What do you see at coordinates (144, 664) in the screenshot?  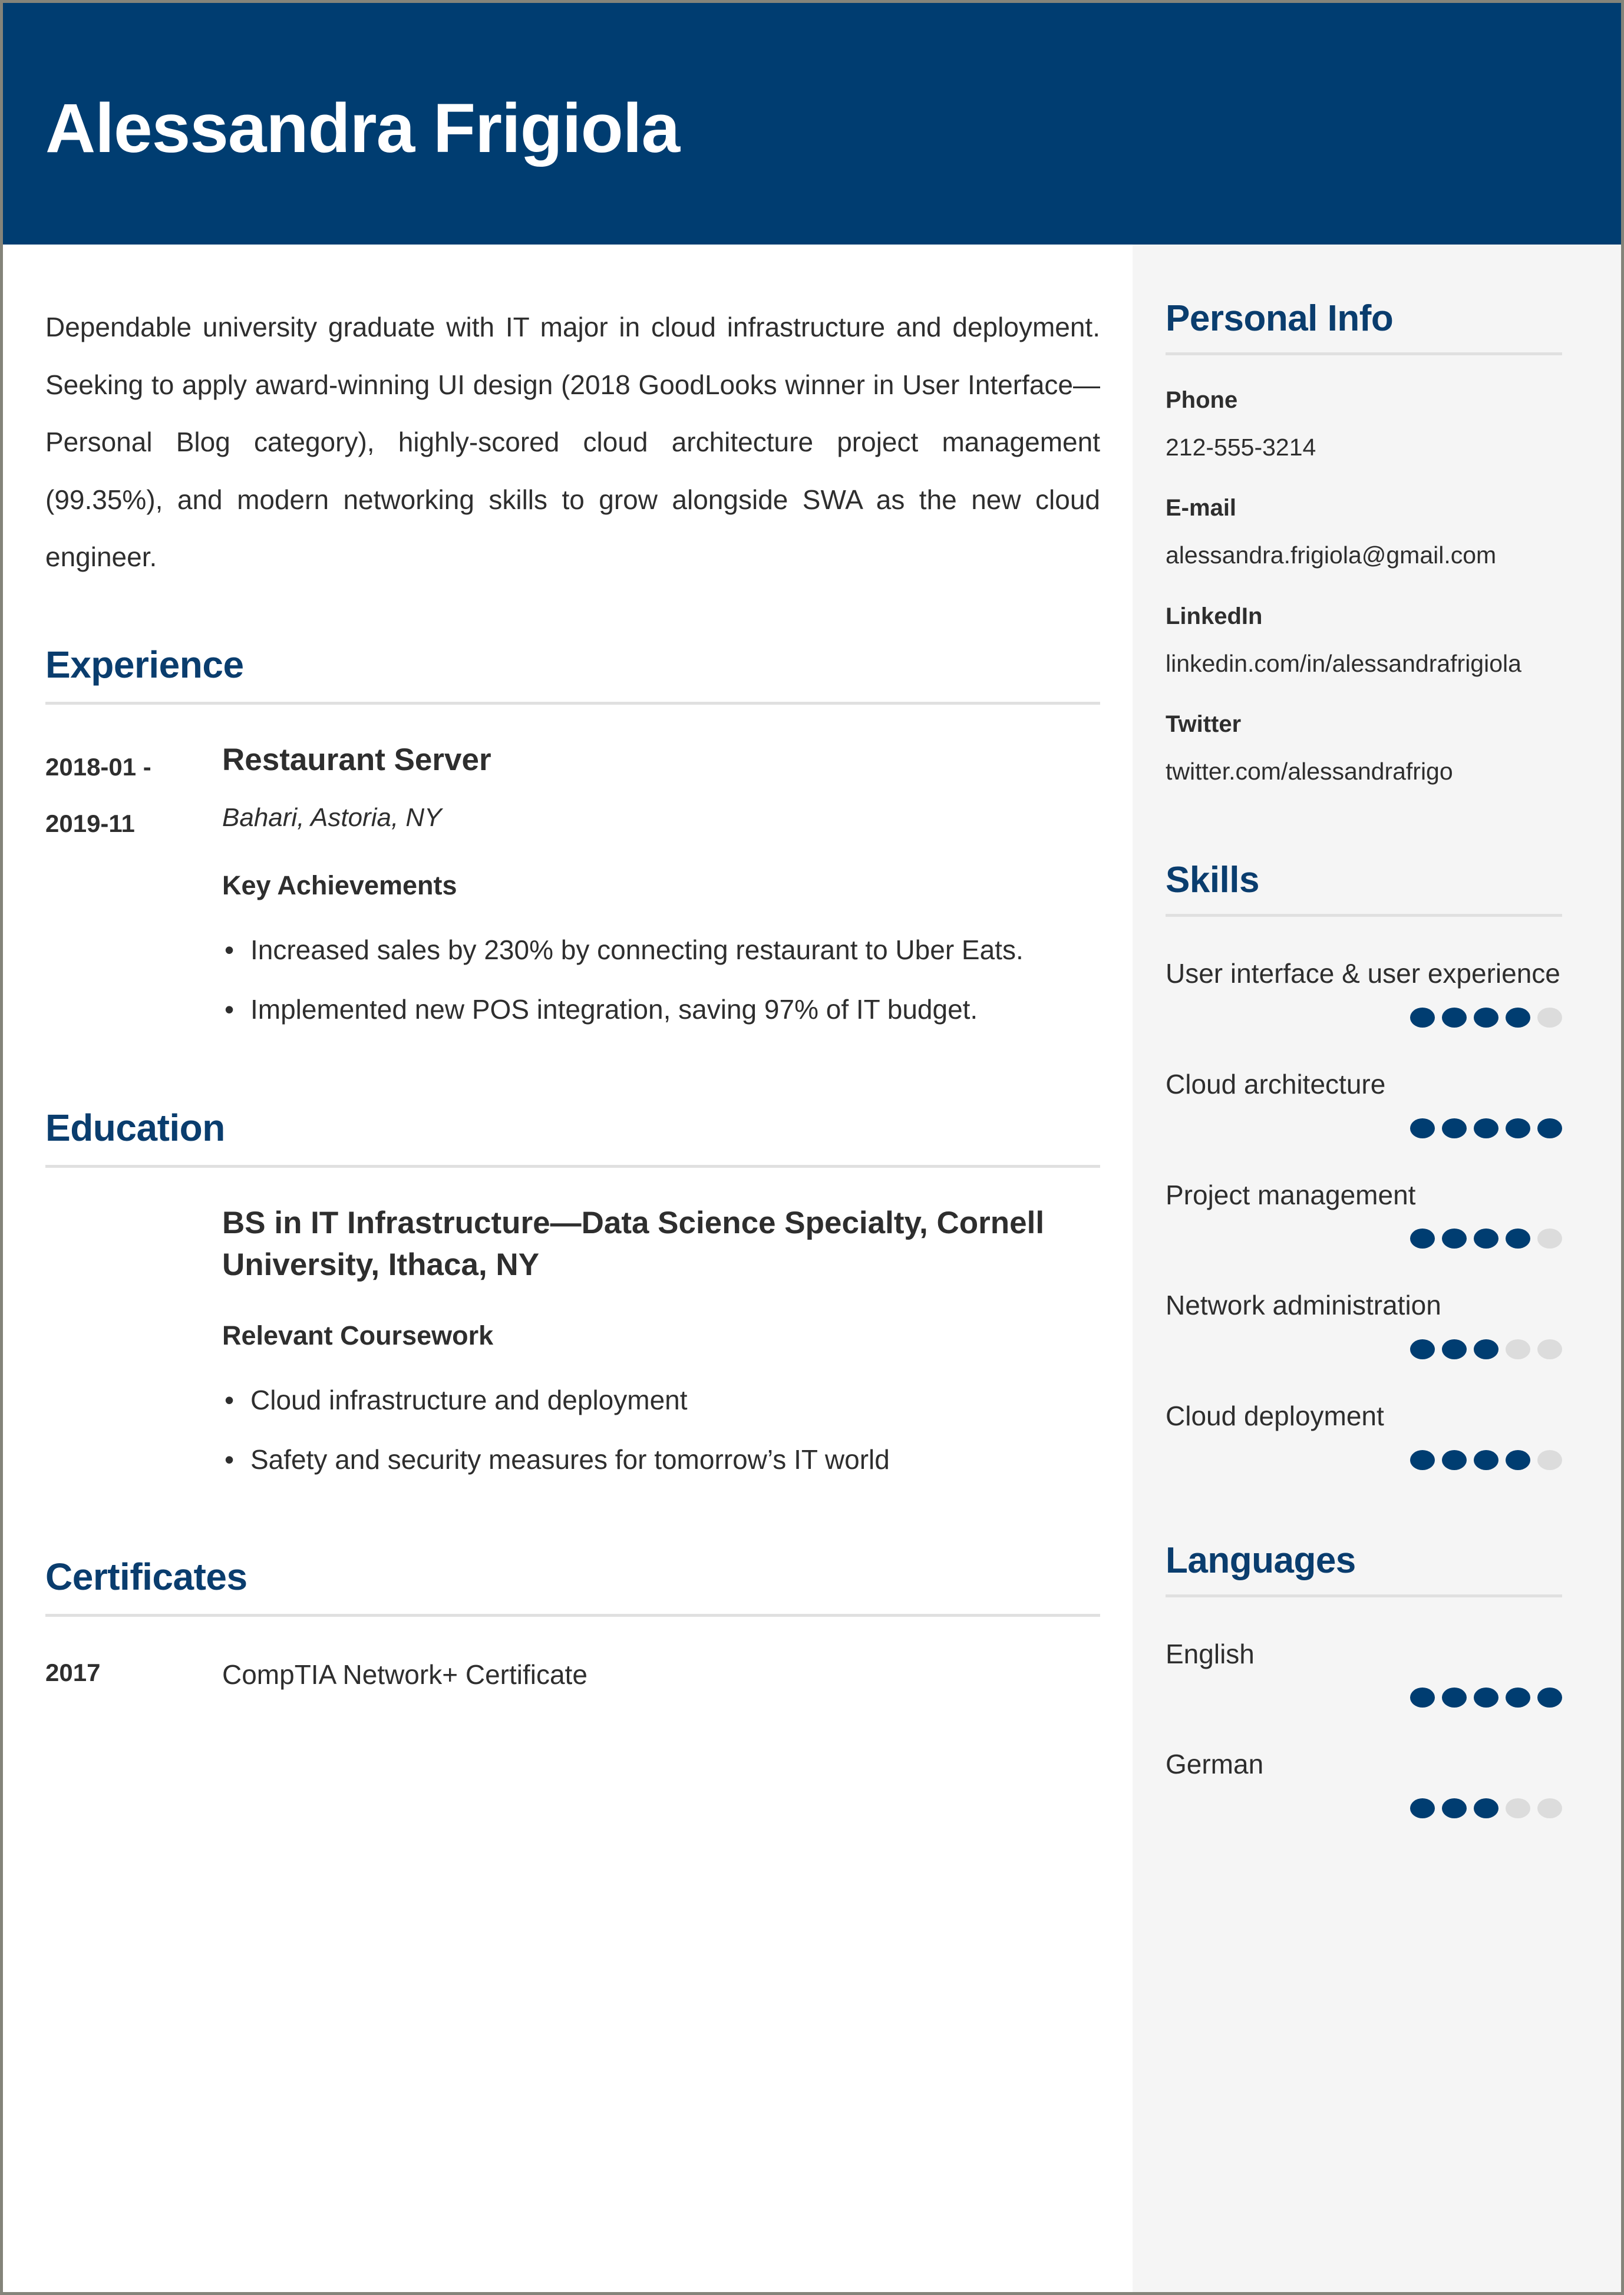 I see `experience-heading: Experience` at bounding box center [144, 664].